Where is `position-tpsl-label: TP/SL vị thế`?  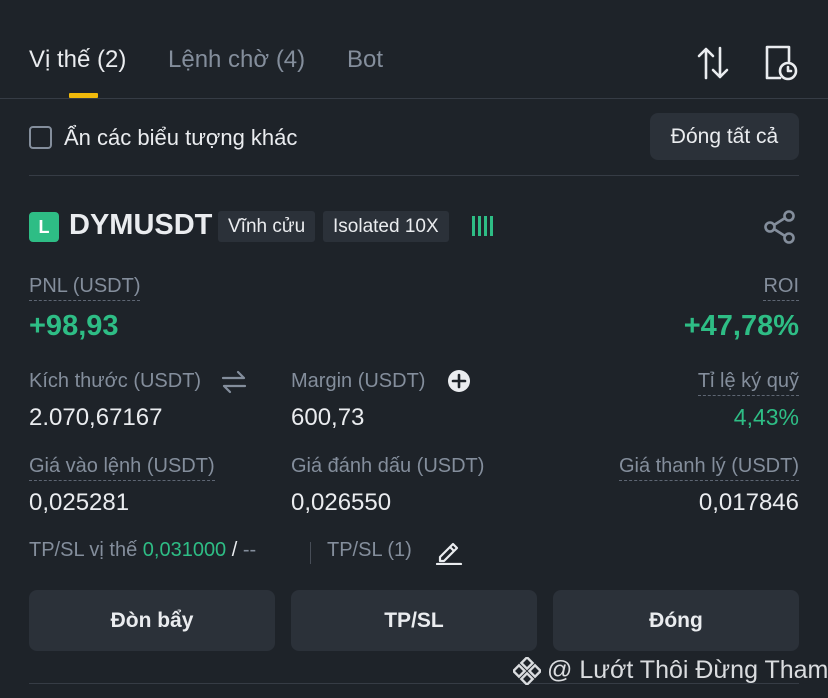 position-tpsl-label: TP/SL vị thế is located at coordinates (83, 550).